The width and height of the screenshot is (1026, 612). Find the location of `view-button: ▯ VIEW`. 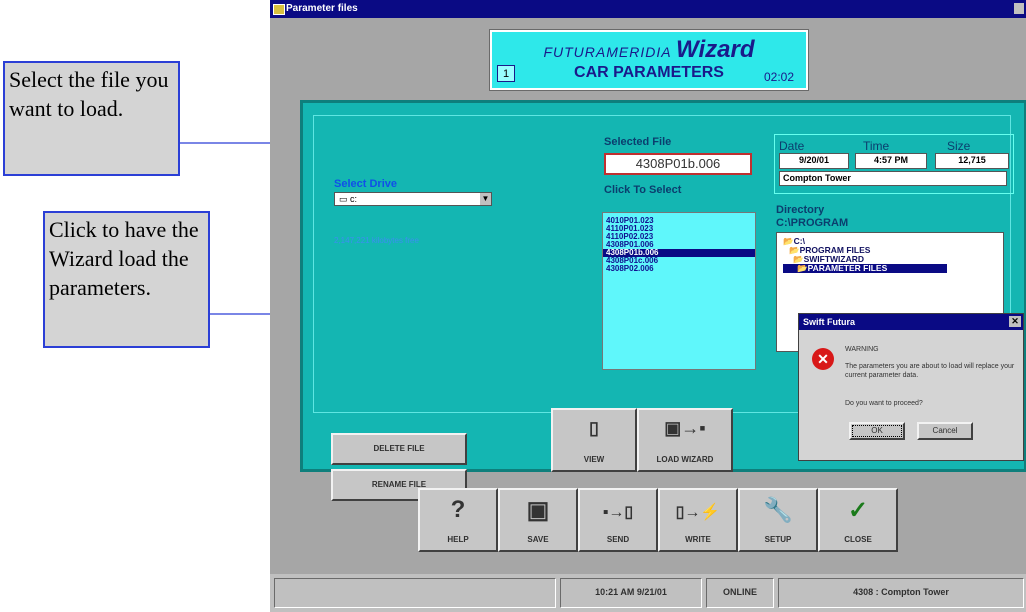

view-button: ▯ VIEW is located at coordinates (594, 440).